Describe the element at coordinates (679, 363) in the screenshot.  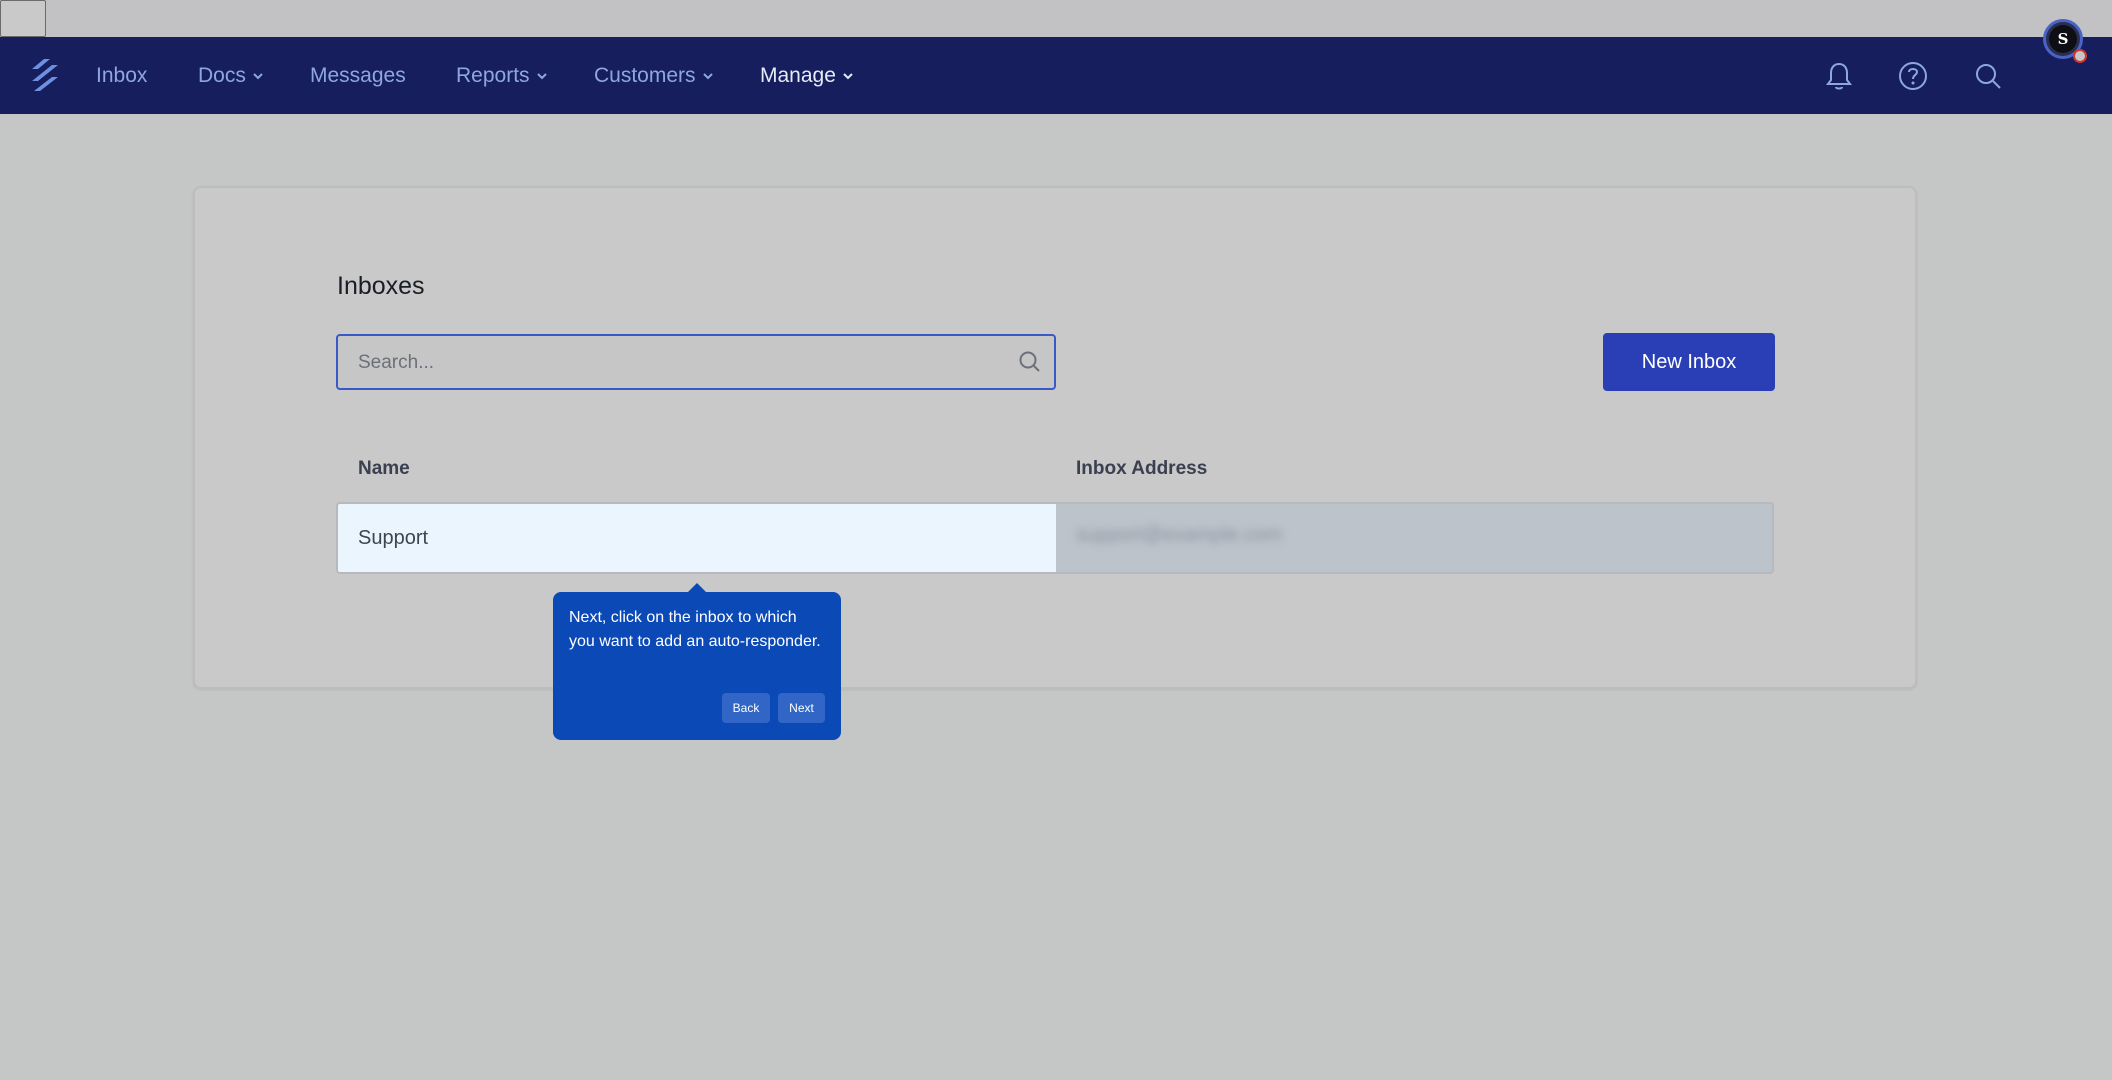
I see `search-input` at that location.